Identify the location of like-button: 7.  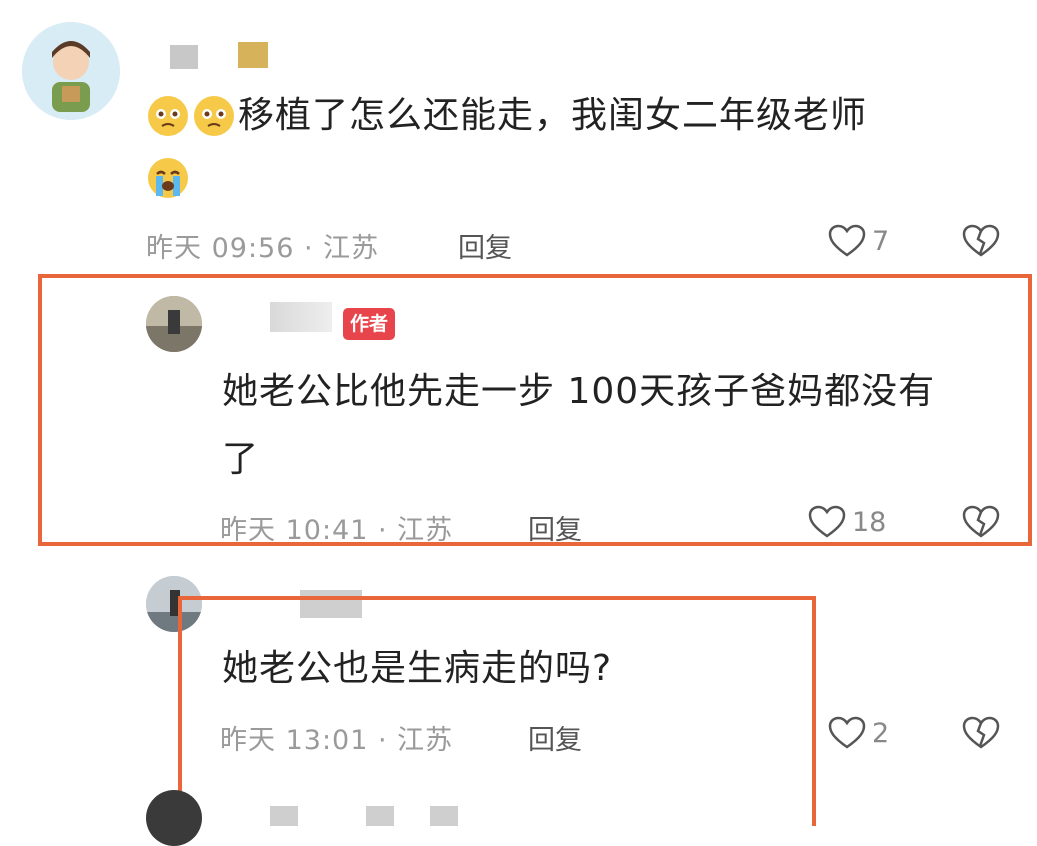
(858, 241).